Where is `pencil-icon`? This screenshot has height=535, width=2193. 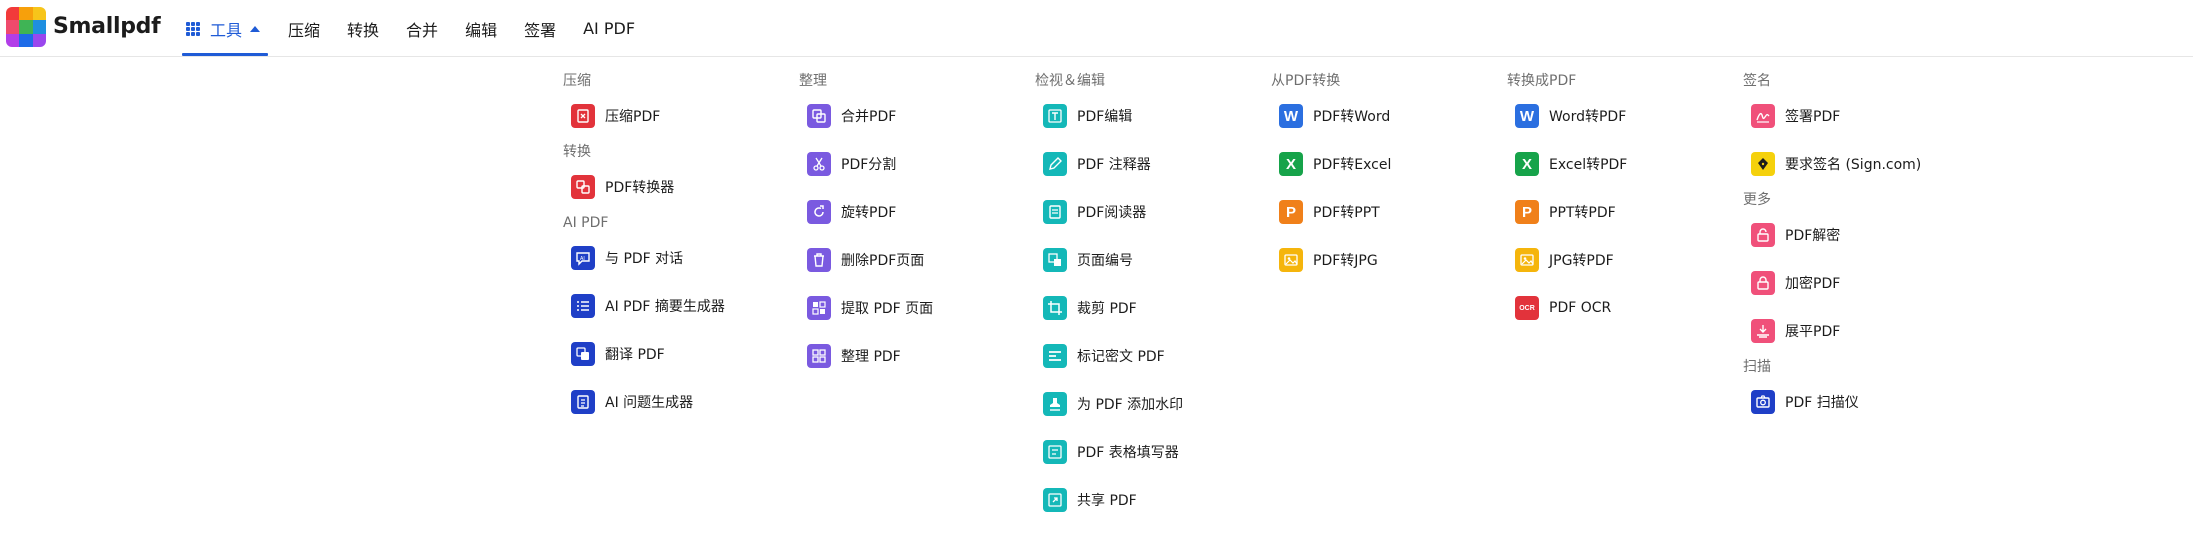 pencil-icon is located at coordinates (1055, 164).